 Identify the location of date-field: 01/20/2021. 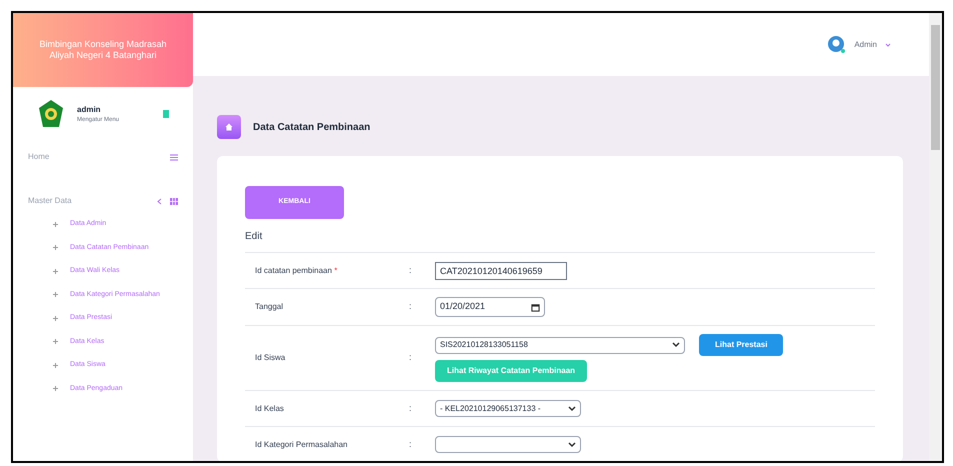
(490, 307).